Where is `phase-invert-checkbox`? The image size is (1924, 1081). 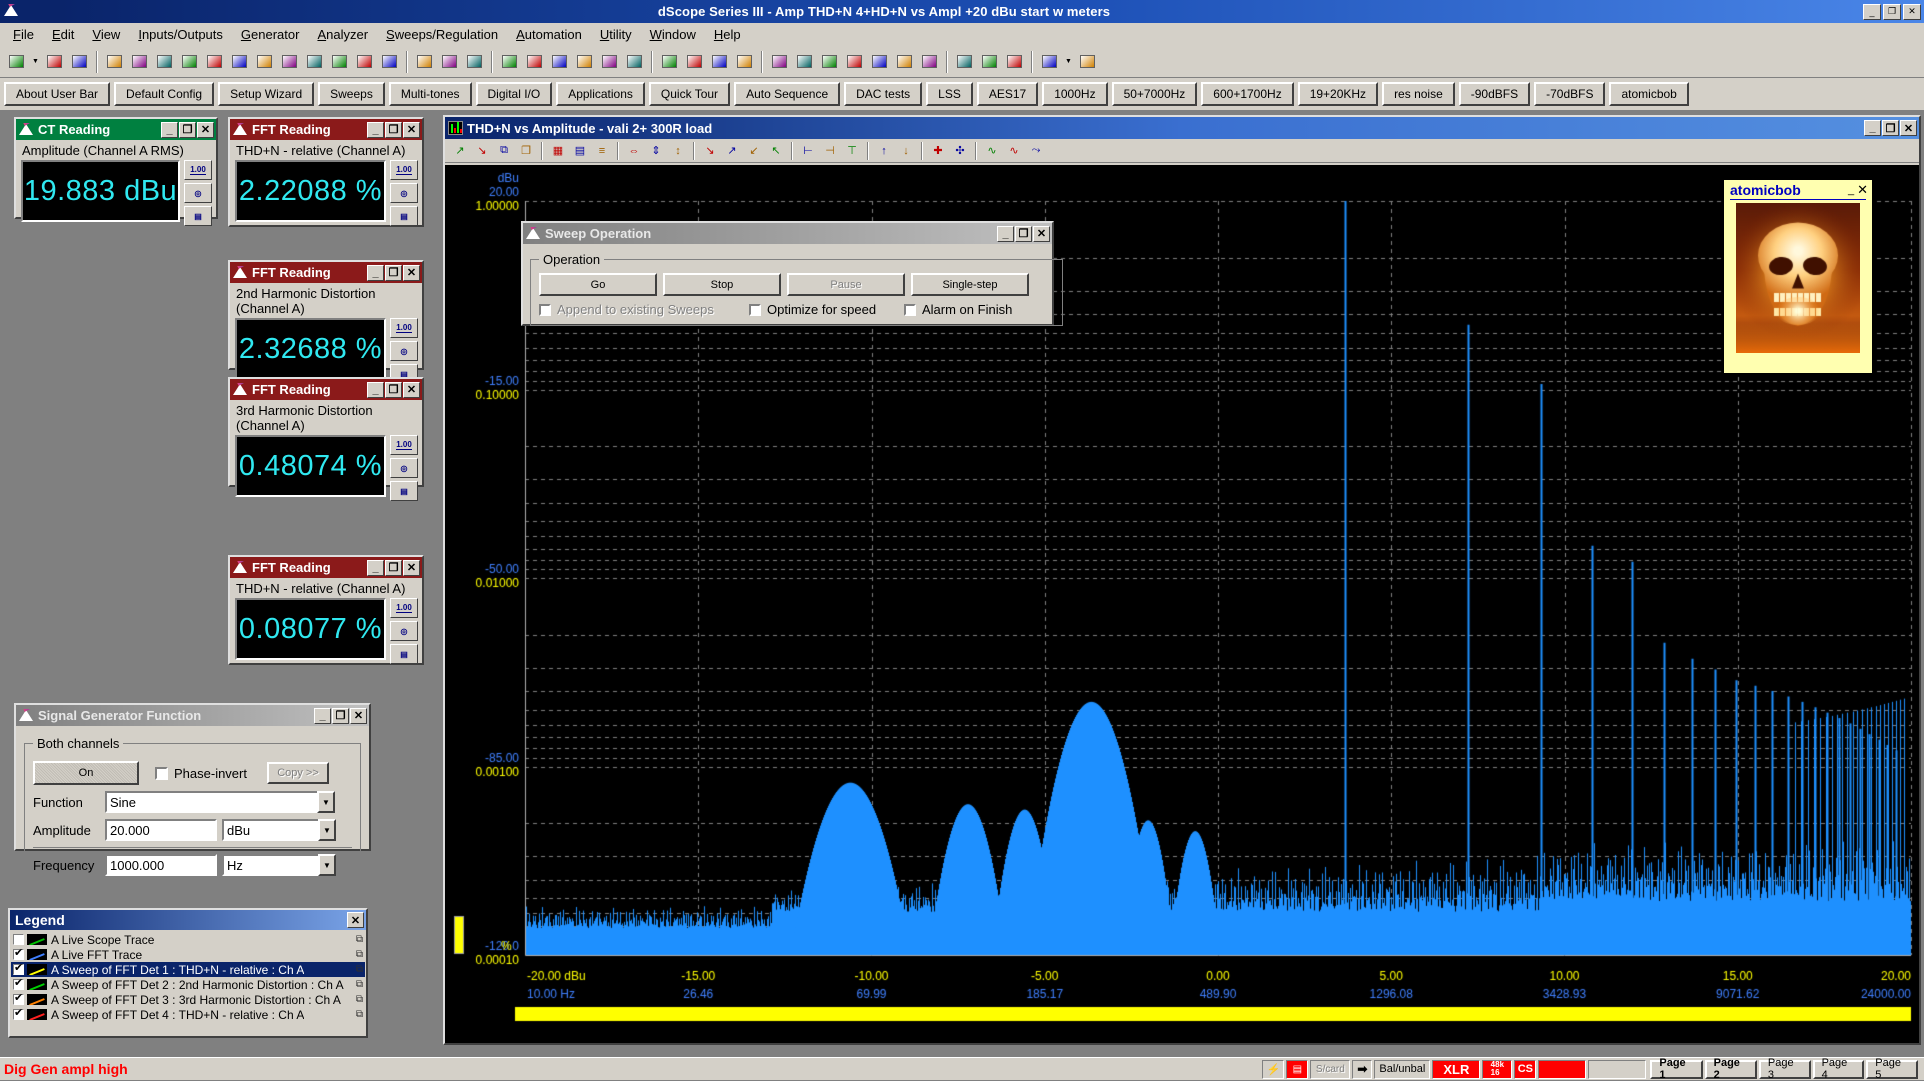 phase-invert-checkbox is located at coordinates (161, 773).